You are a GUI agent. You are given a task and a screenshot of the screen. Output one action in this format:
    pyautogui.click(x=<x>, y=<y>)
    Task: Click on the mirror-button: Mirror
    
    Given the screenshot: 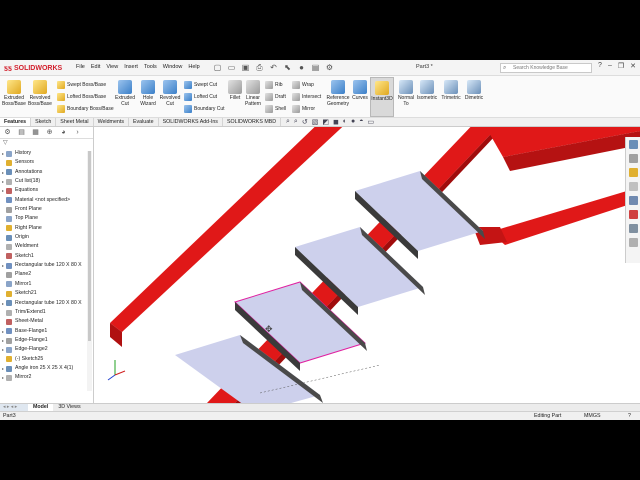 What is the action you would take?
    pyautogui.click(x=303, y=109)
    